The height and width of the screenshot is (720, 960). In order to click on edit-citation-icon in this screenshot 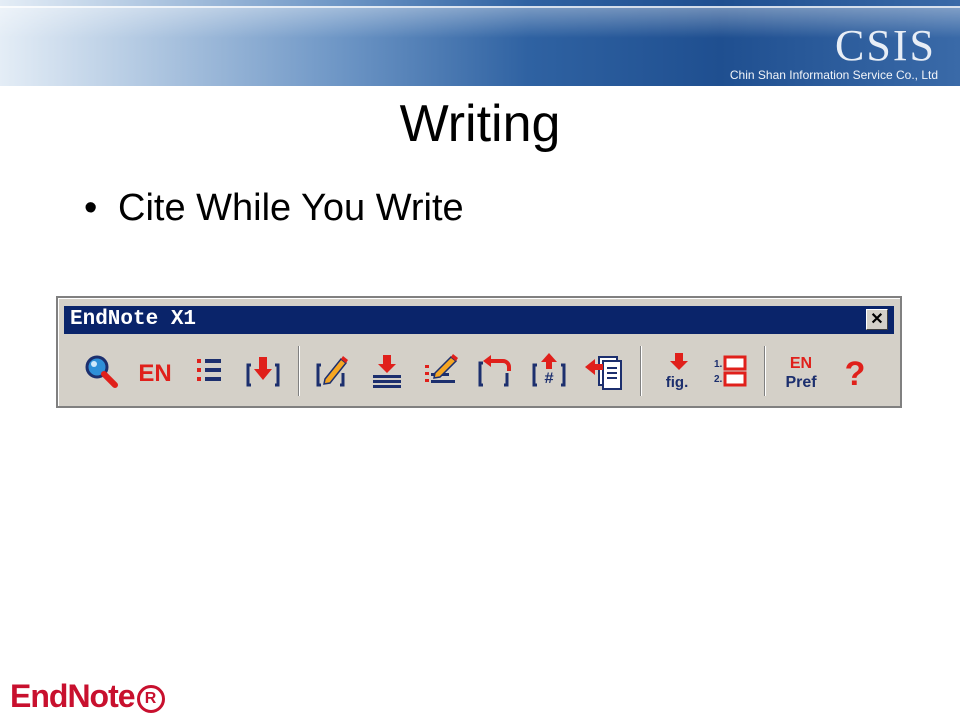, I will do `click(332, 371)`.